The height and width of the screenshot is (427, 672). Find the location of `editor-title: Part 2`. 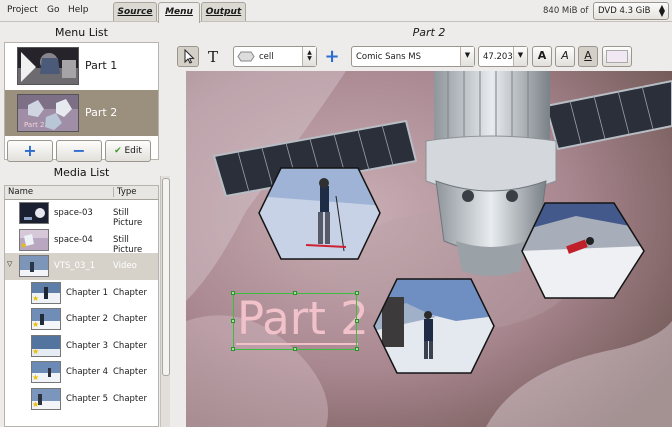

editor-title: Part 2 is located at coordinates (429, 32).